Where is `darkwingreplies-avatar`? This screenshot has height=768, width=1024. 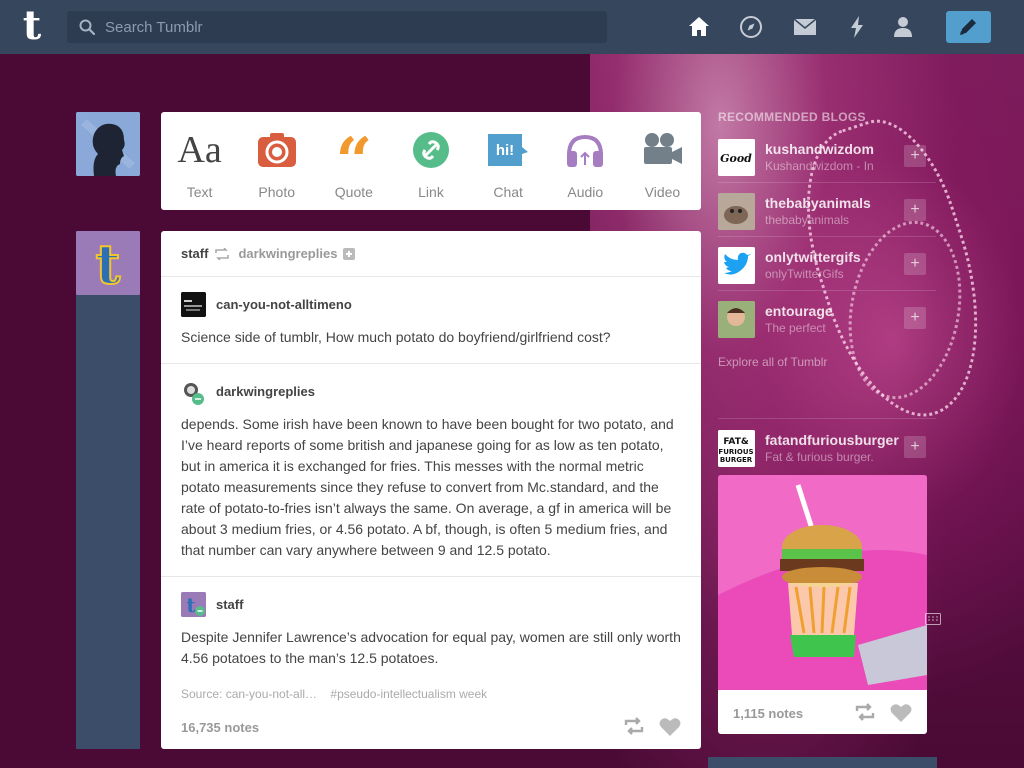
darkwingreplies-avatar is located at coordinates (193, 392).